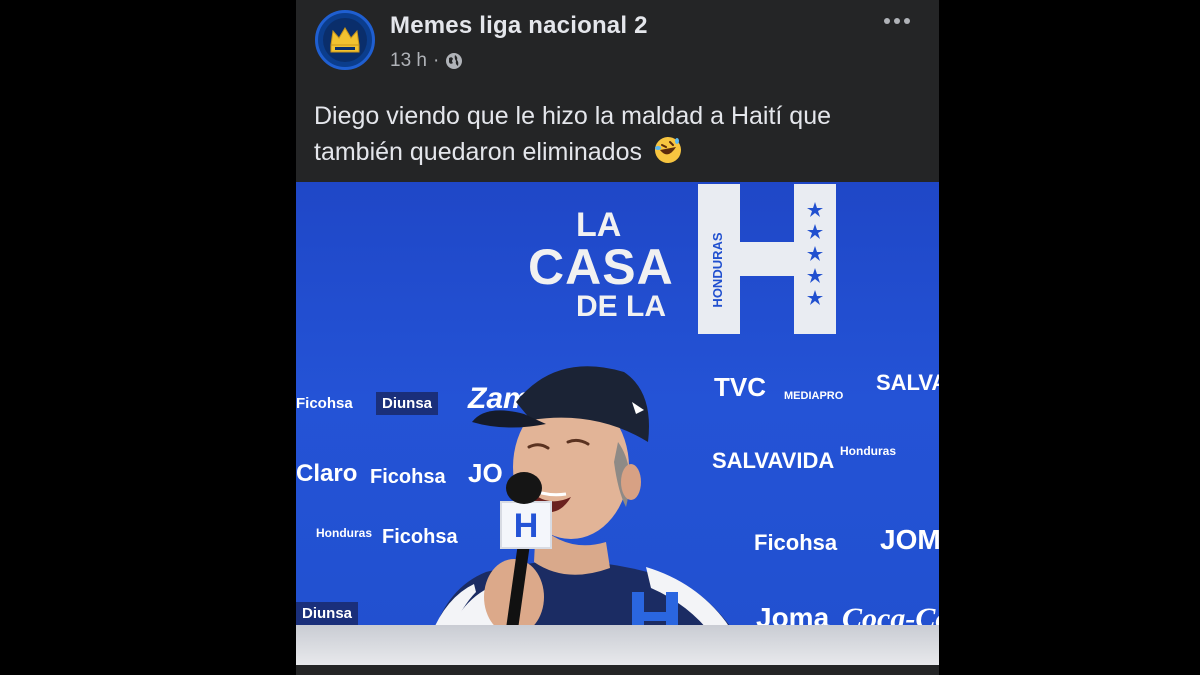 The height and width of the screenshot is (675, 1200). I want to click on sponsor-logo: MEDIAPRO, so click(814, 396).